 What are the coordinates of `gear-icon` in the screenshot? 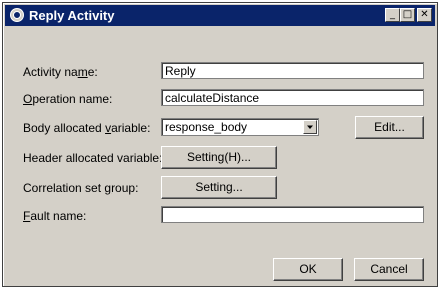 It's located at (17, 15).